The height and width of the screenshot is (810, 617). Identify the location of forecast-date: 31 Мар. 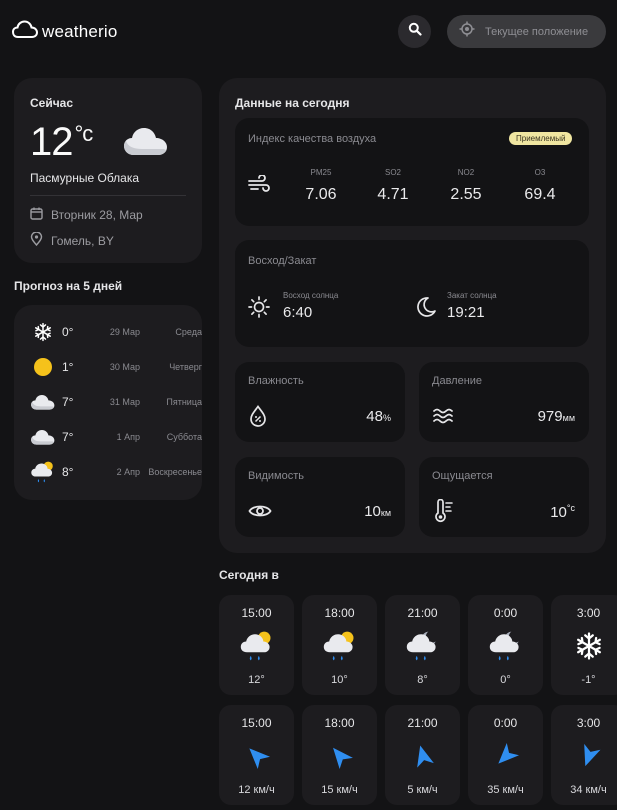
(124, 402).